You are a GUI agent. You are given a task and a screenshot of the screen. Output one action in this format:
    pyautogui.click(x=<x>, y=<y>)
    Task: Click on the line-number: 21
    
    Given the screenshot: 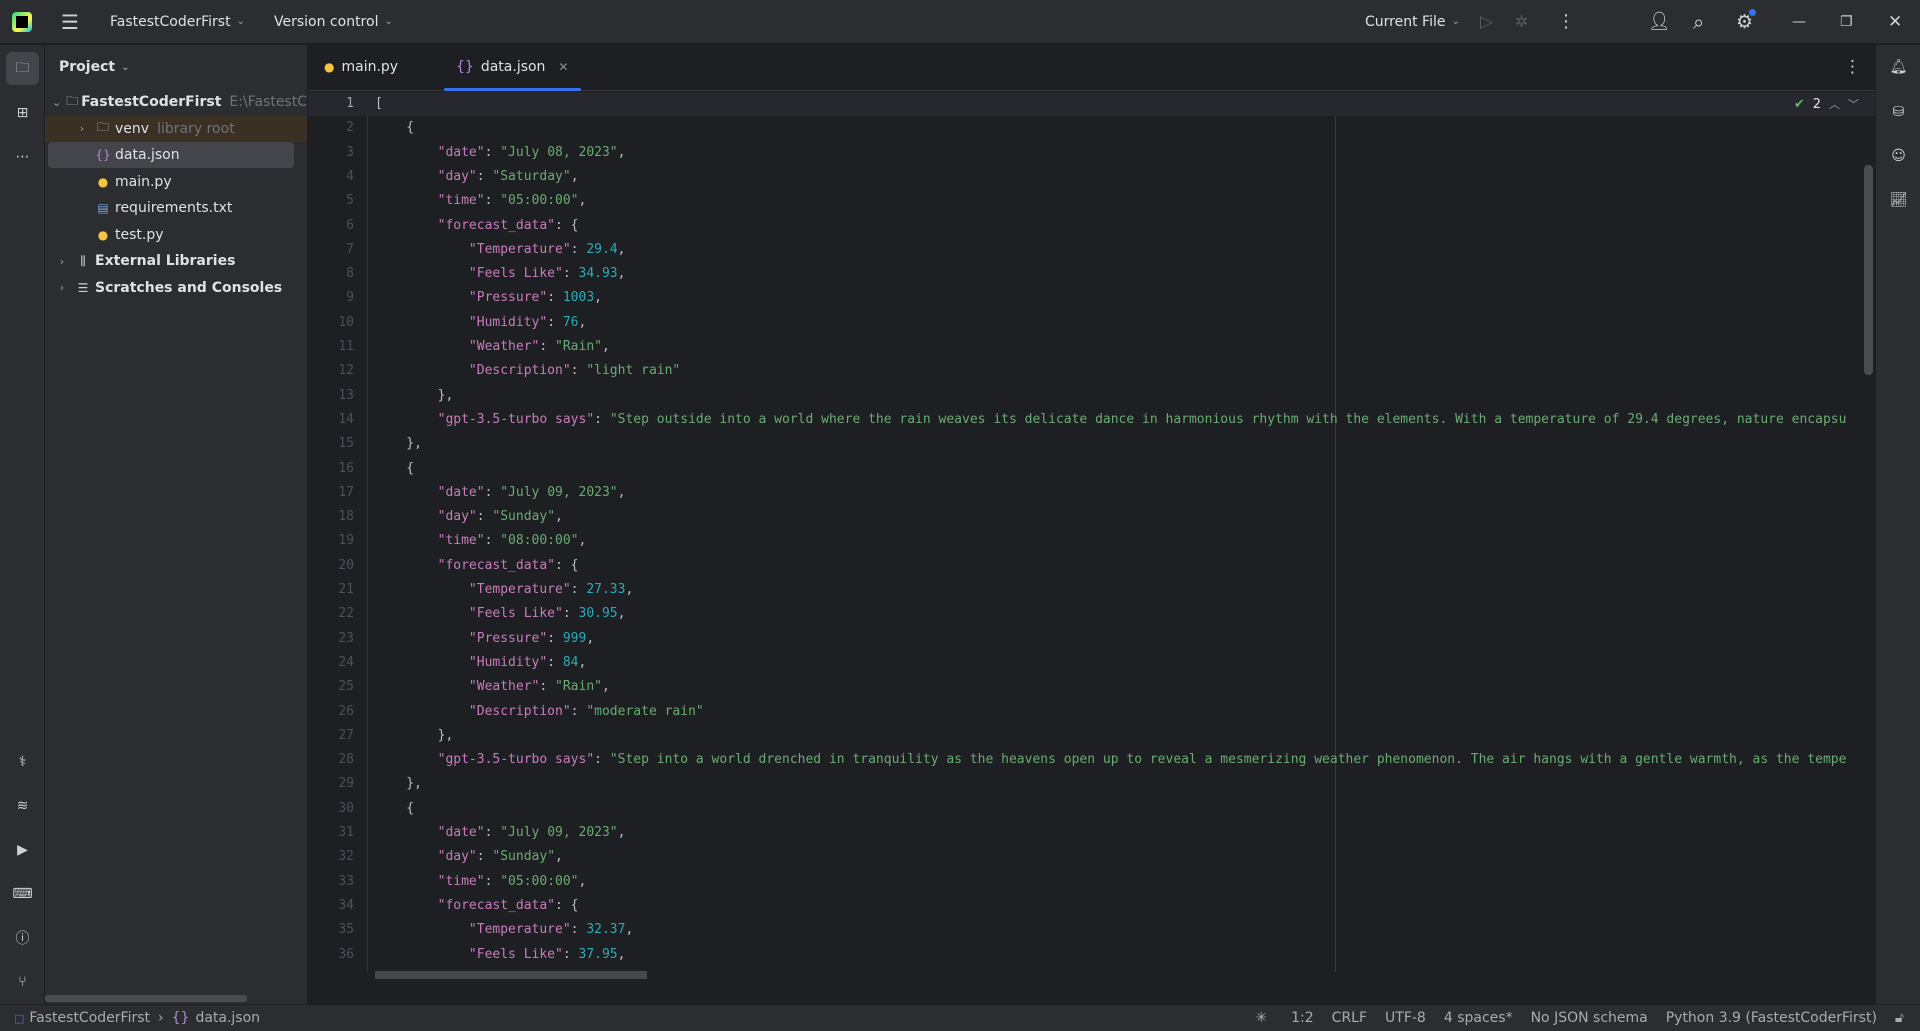 What is the action you would take?
    pyautogui.click(x=346, y=589)
    